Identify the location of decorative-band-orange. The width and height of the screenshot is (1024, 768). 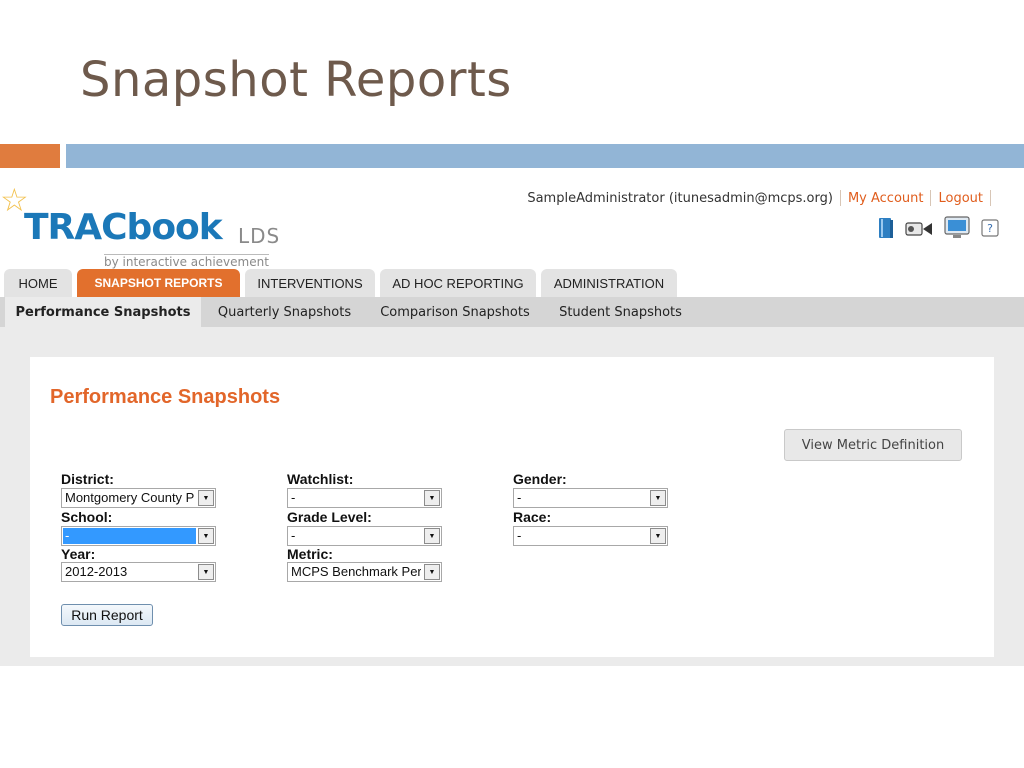
(30, 156).